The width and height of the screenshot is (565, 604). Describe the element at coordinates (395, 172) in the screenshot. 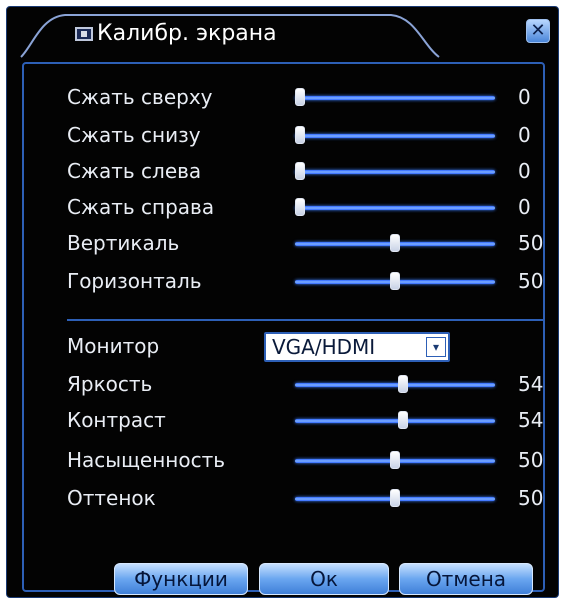

I see `compress-left-track` at that location.